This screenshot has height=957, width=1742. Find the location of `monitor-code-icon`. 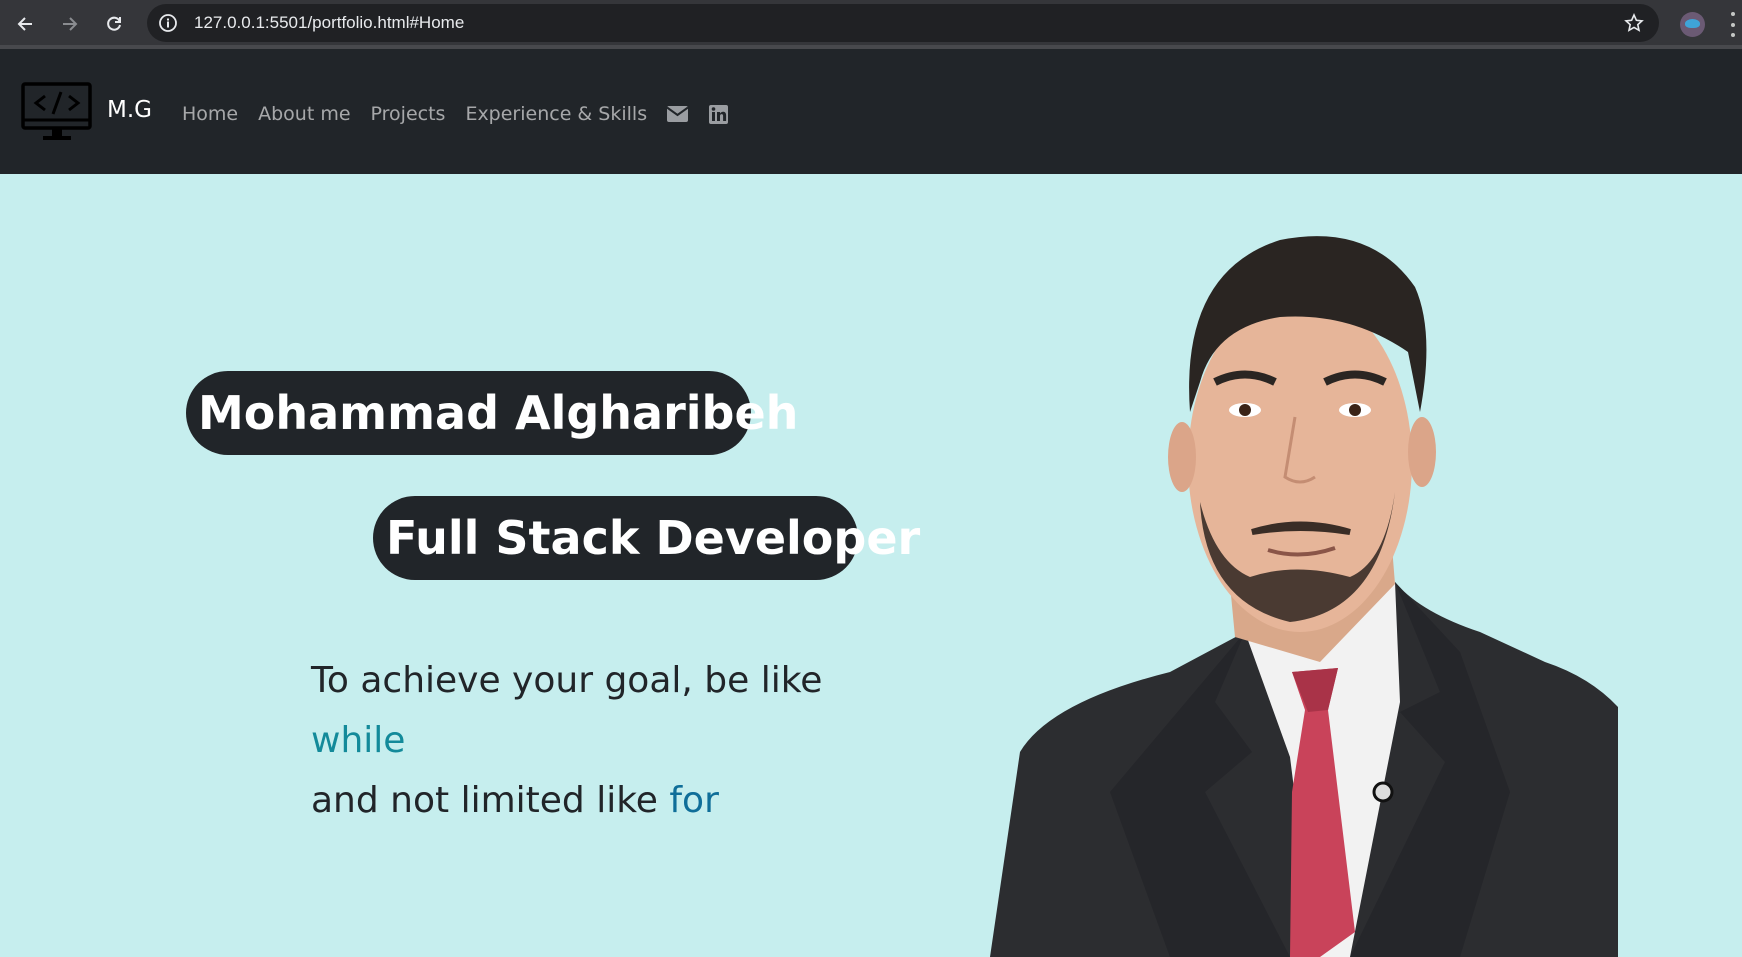

monitor-code-icon is located at coordinates (57, 113).